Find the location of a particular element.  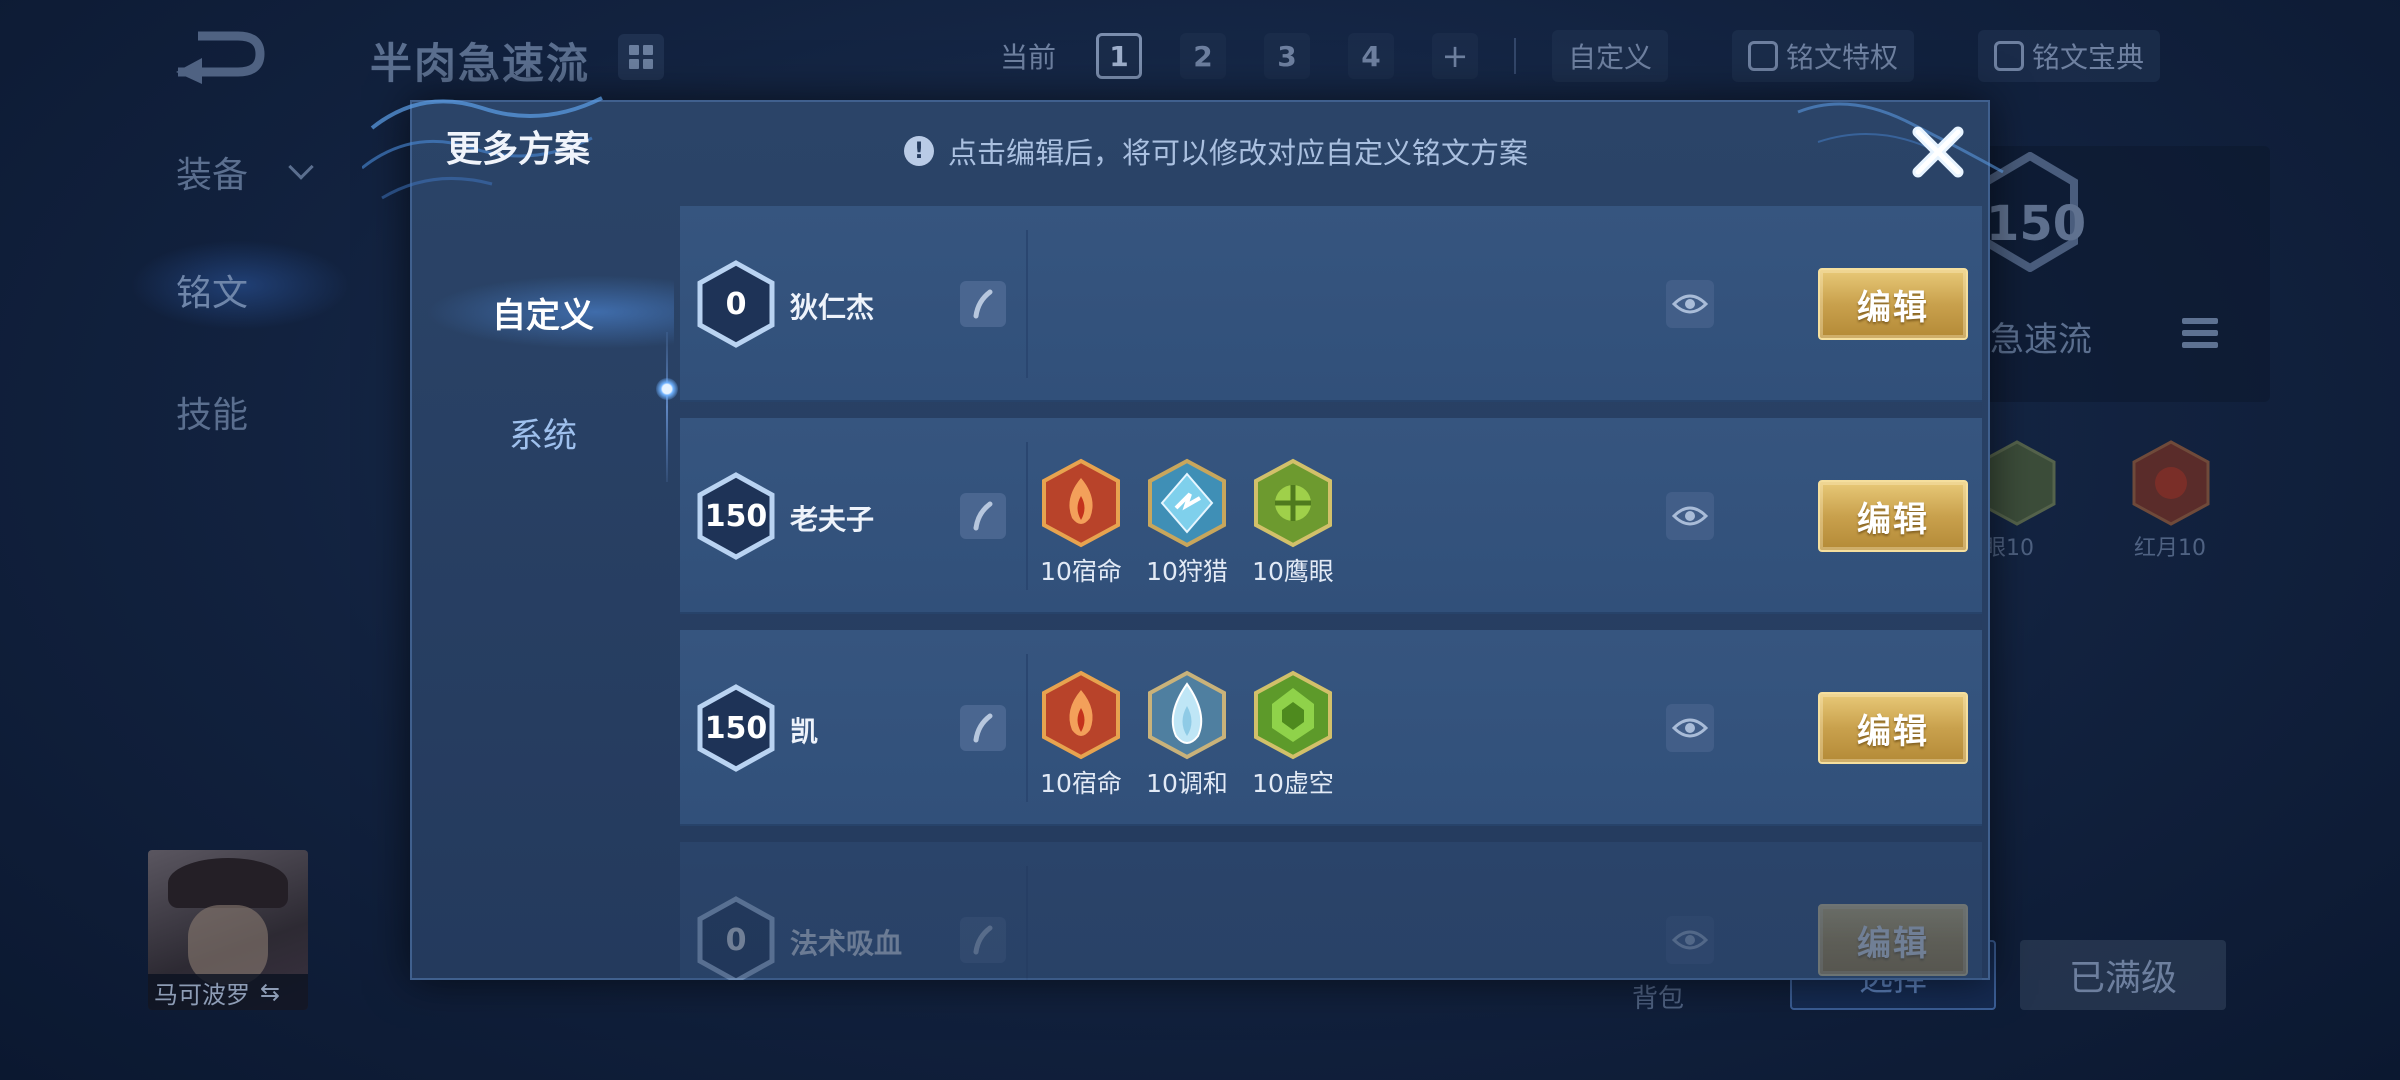

add-page-button: + is located at coordinates (1455, 56).